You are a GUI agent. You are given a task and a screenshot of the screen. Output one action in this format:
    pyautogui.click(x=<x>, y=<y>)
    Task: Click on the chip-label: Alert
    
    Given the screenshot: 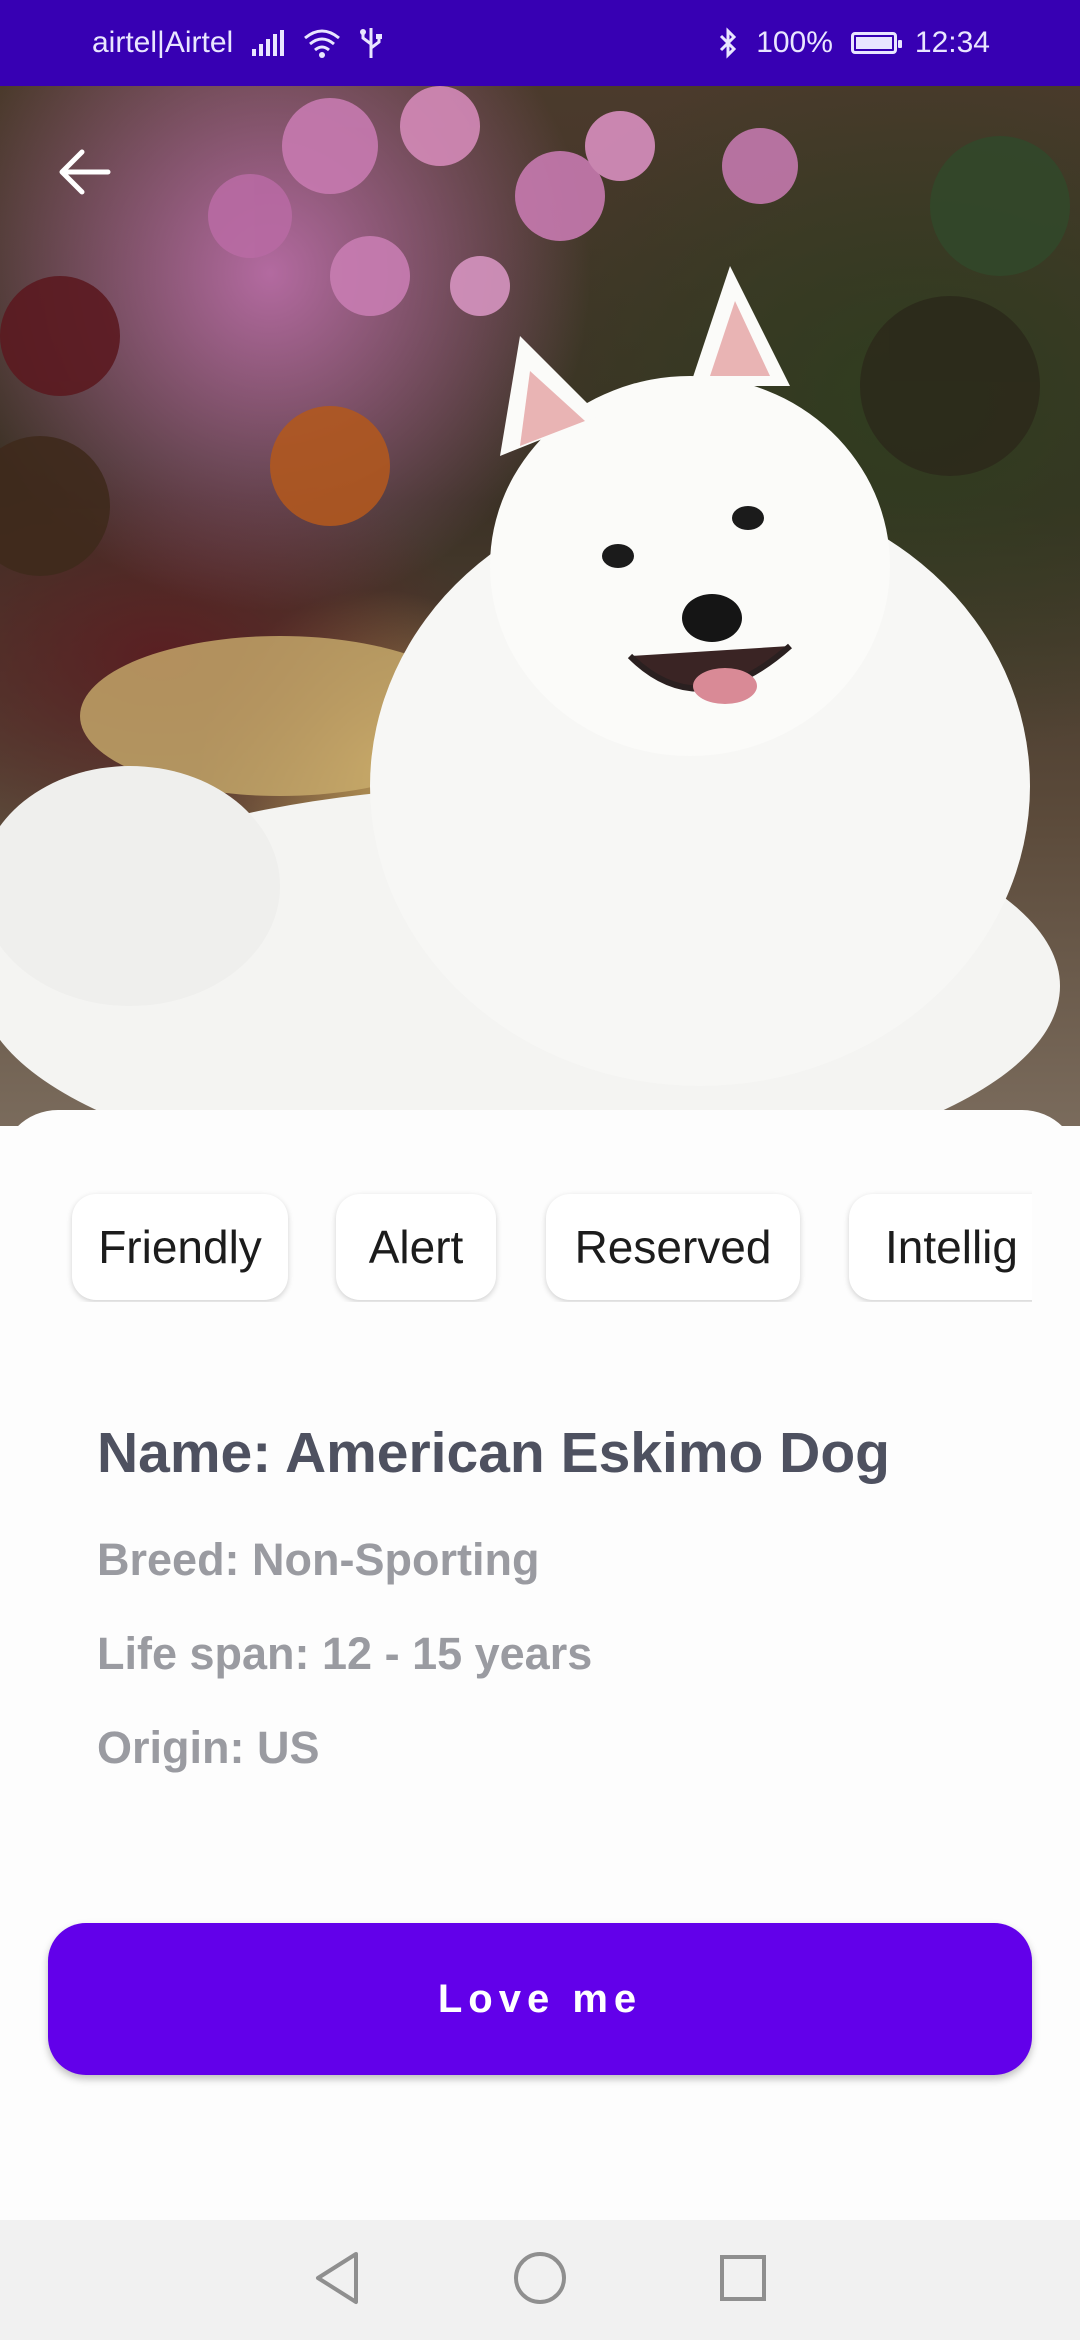 What is the action you would take?
    pyautogui.click(x=416, y=1247)
    